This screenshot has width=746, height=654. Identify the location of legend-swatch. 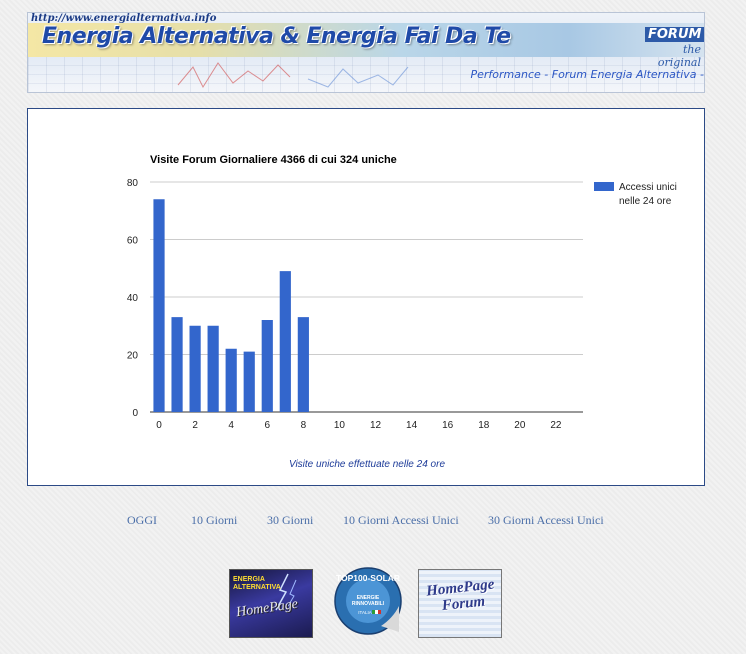
(604, 186).